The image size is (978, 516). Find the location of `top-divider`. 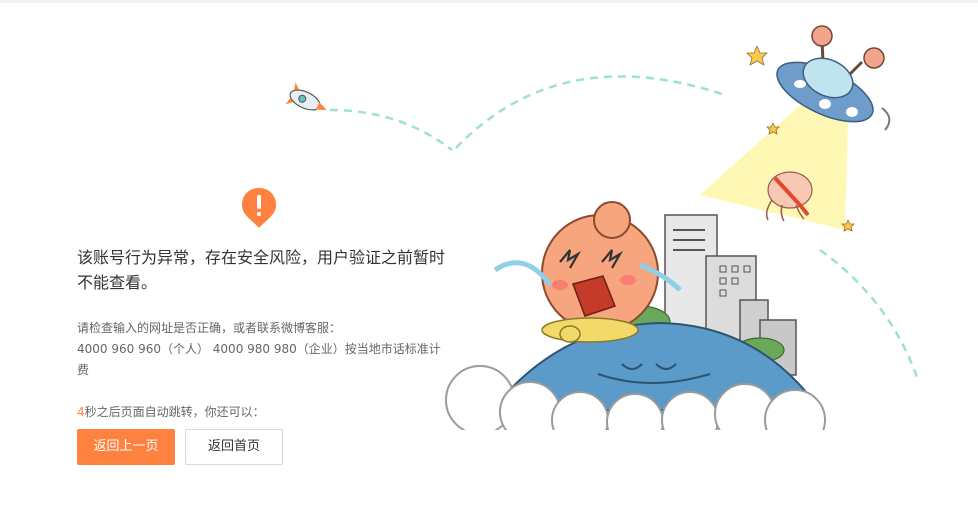

top-divider is located at coordinates (489, 1).